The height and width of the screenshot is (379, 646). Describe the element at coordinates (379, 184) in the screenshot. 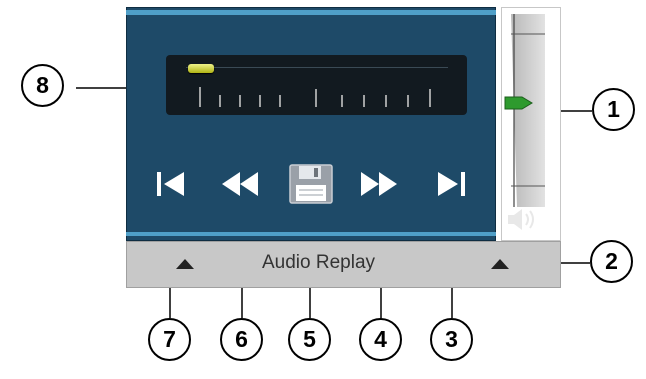

I see `fast-forward-button` at that location.